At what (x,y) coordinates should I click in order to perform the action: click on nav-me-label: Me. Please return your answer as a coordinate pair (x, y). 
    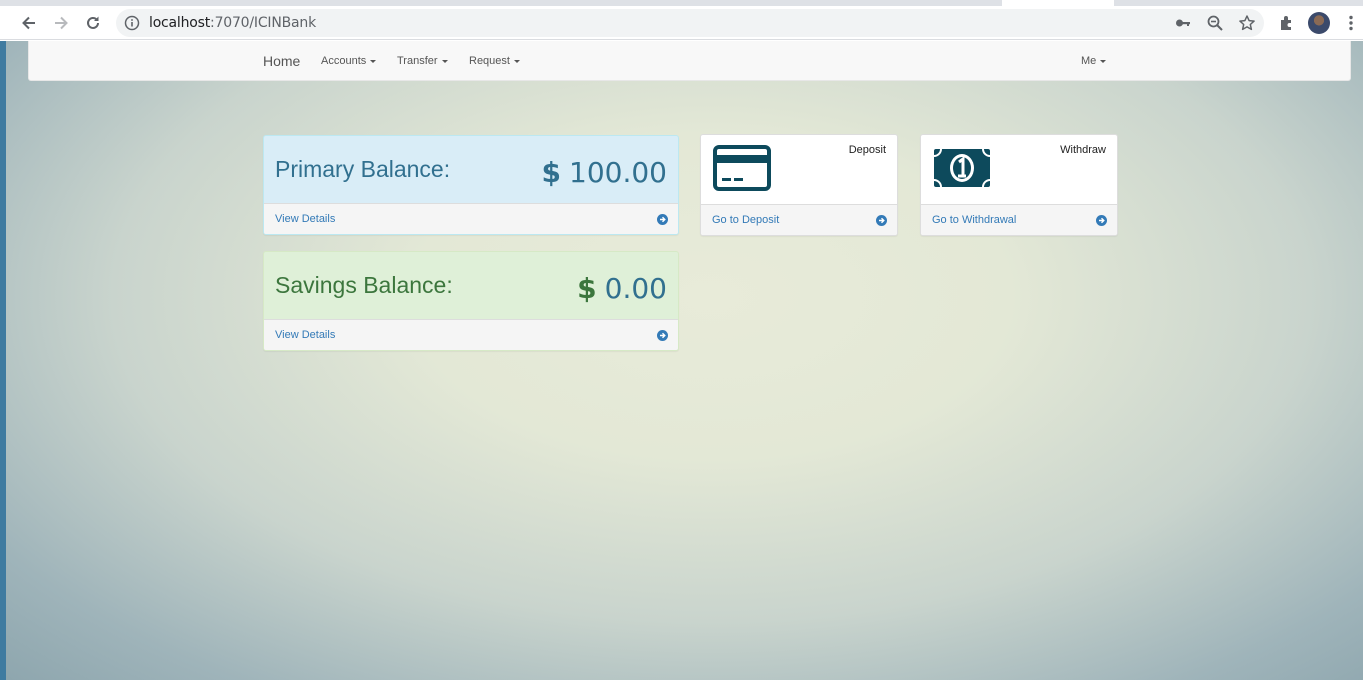
    Looking at the image, I should click on (1089, 61).